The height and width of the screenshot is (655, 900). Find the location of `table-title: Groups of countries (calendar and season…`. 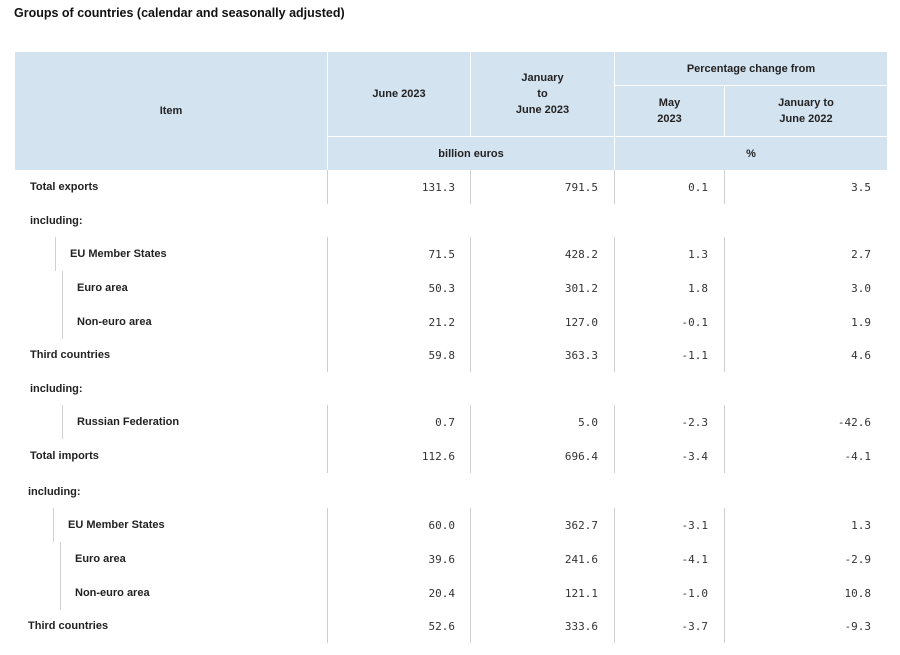

table-title: Groups of countries (calendar and season… is located at coordinates (179, 13).